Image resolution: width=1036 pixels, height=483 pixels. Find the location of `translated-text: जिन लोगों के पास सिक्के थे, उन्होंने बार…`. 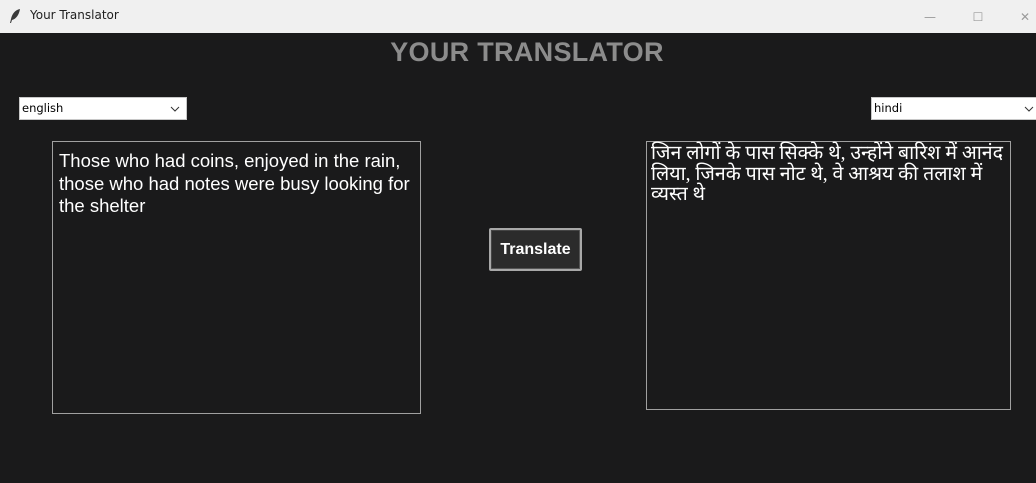

translated-text: जिन लोगों के पास सिक्के थे, उन्होंने बार… is located at coordinates (827, 174).